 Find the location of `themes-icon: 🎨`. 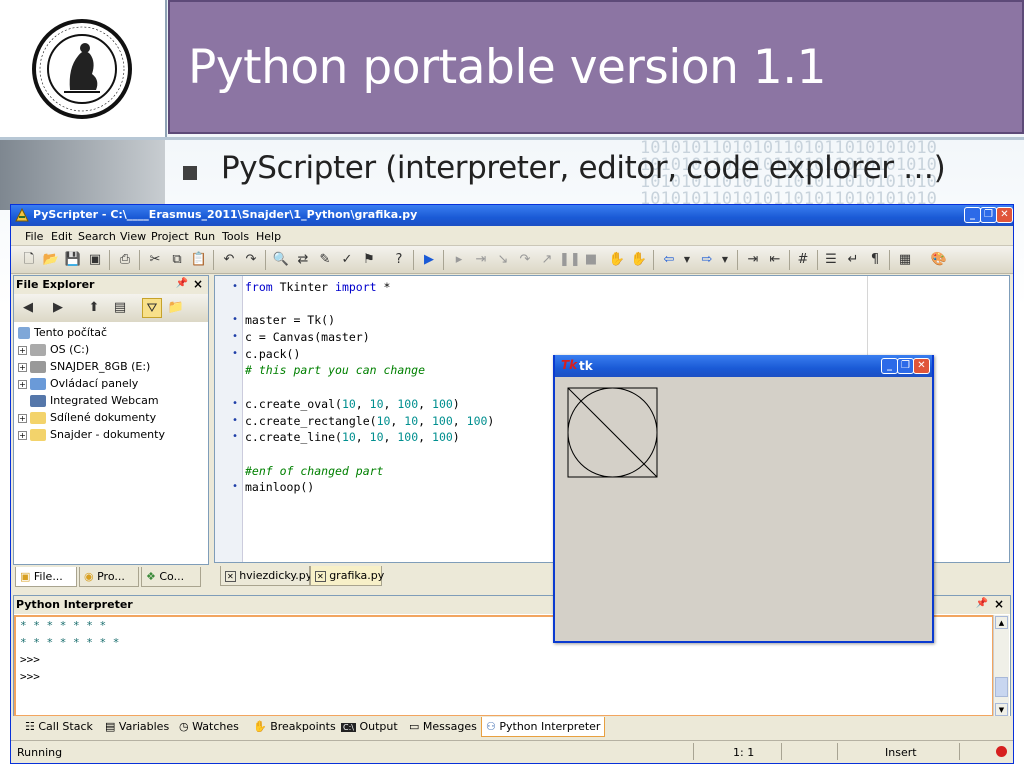

themes-icon: 🎨 is located at coordinates (939, 260).